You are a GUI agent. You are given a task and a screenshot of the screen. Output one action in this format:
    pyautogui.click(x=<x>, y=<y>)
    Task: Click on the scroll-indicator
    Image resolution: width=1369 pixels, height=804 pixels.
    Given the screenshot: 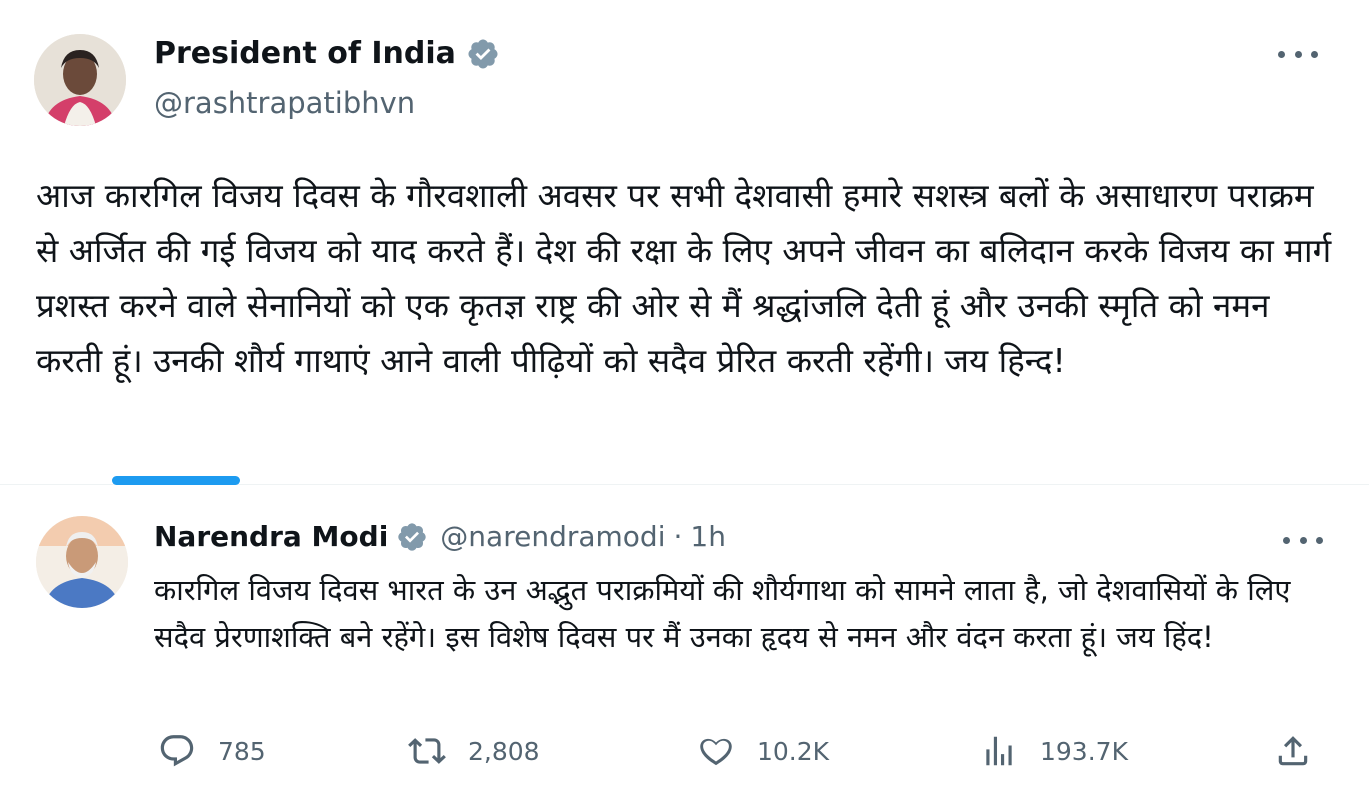 What is the action you would take?
    pyautogui.click(x=176, y=480)
    